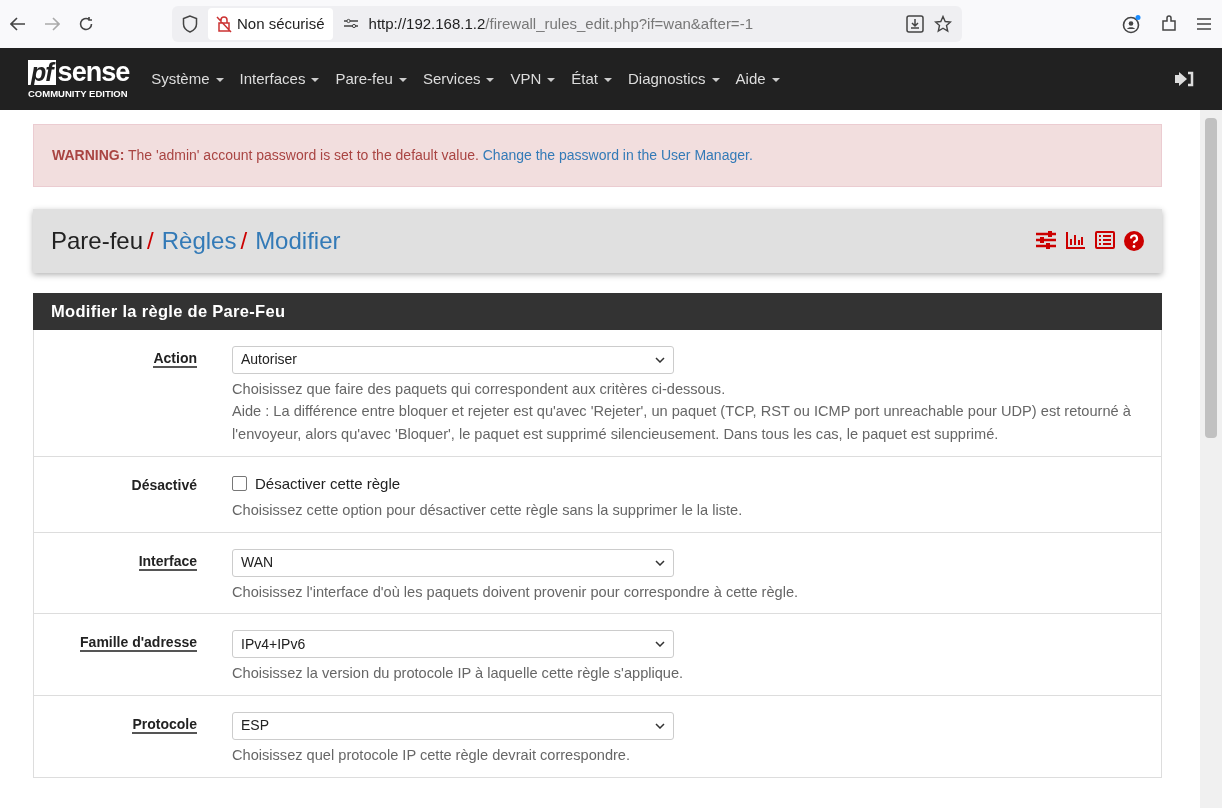  Describe the element at coordinates (458, 674) in the screenshot. I see `help-text: Choisissez la version du protocole IP à laquelle cette règle s'applique.` at that location.